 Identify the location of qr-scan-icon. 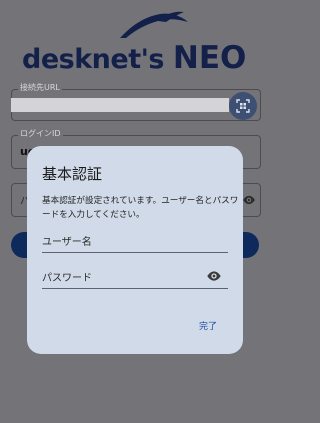
(243, 106).